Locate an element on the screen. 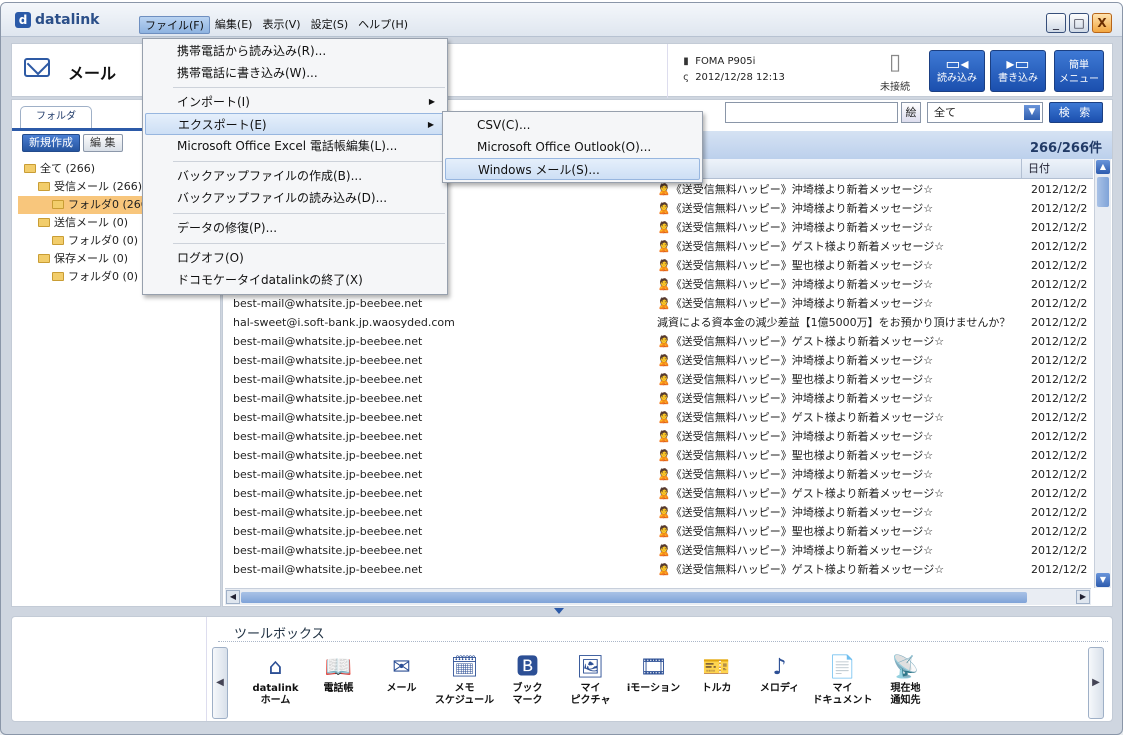 This screenshot has height=735, width=1123. row-date: 2012/12/2 is located at coordinates (1059, 341).